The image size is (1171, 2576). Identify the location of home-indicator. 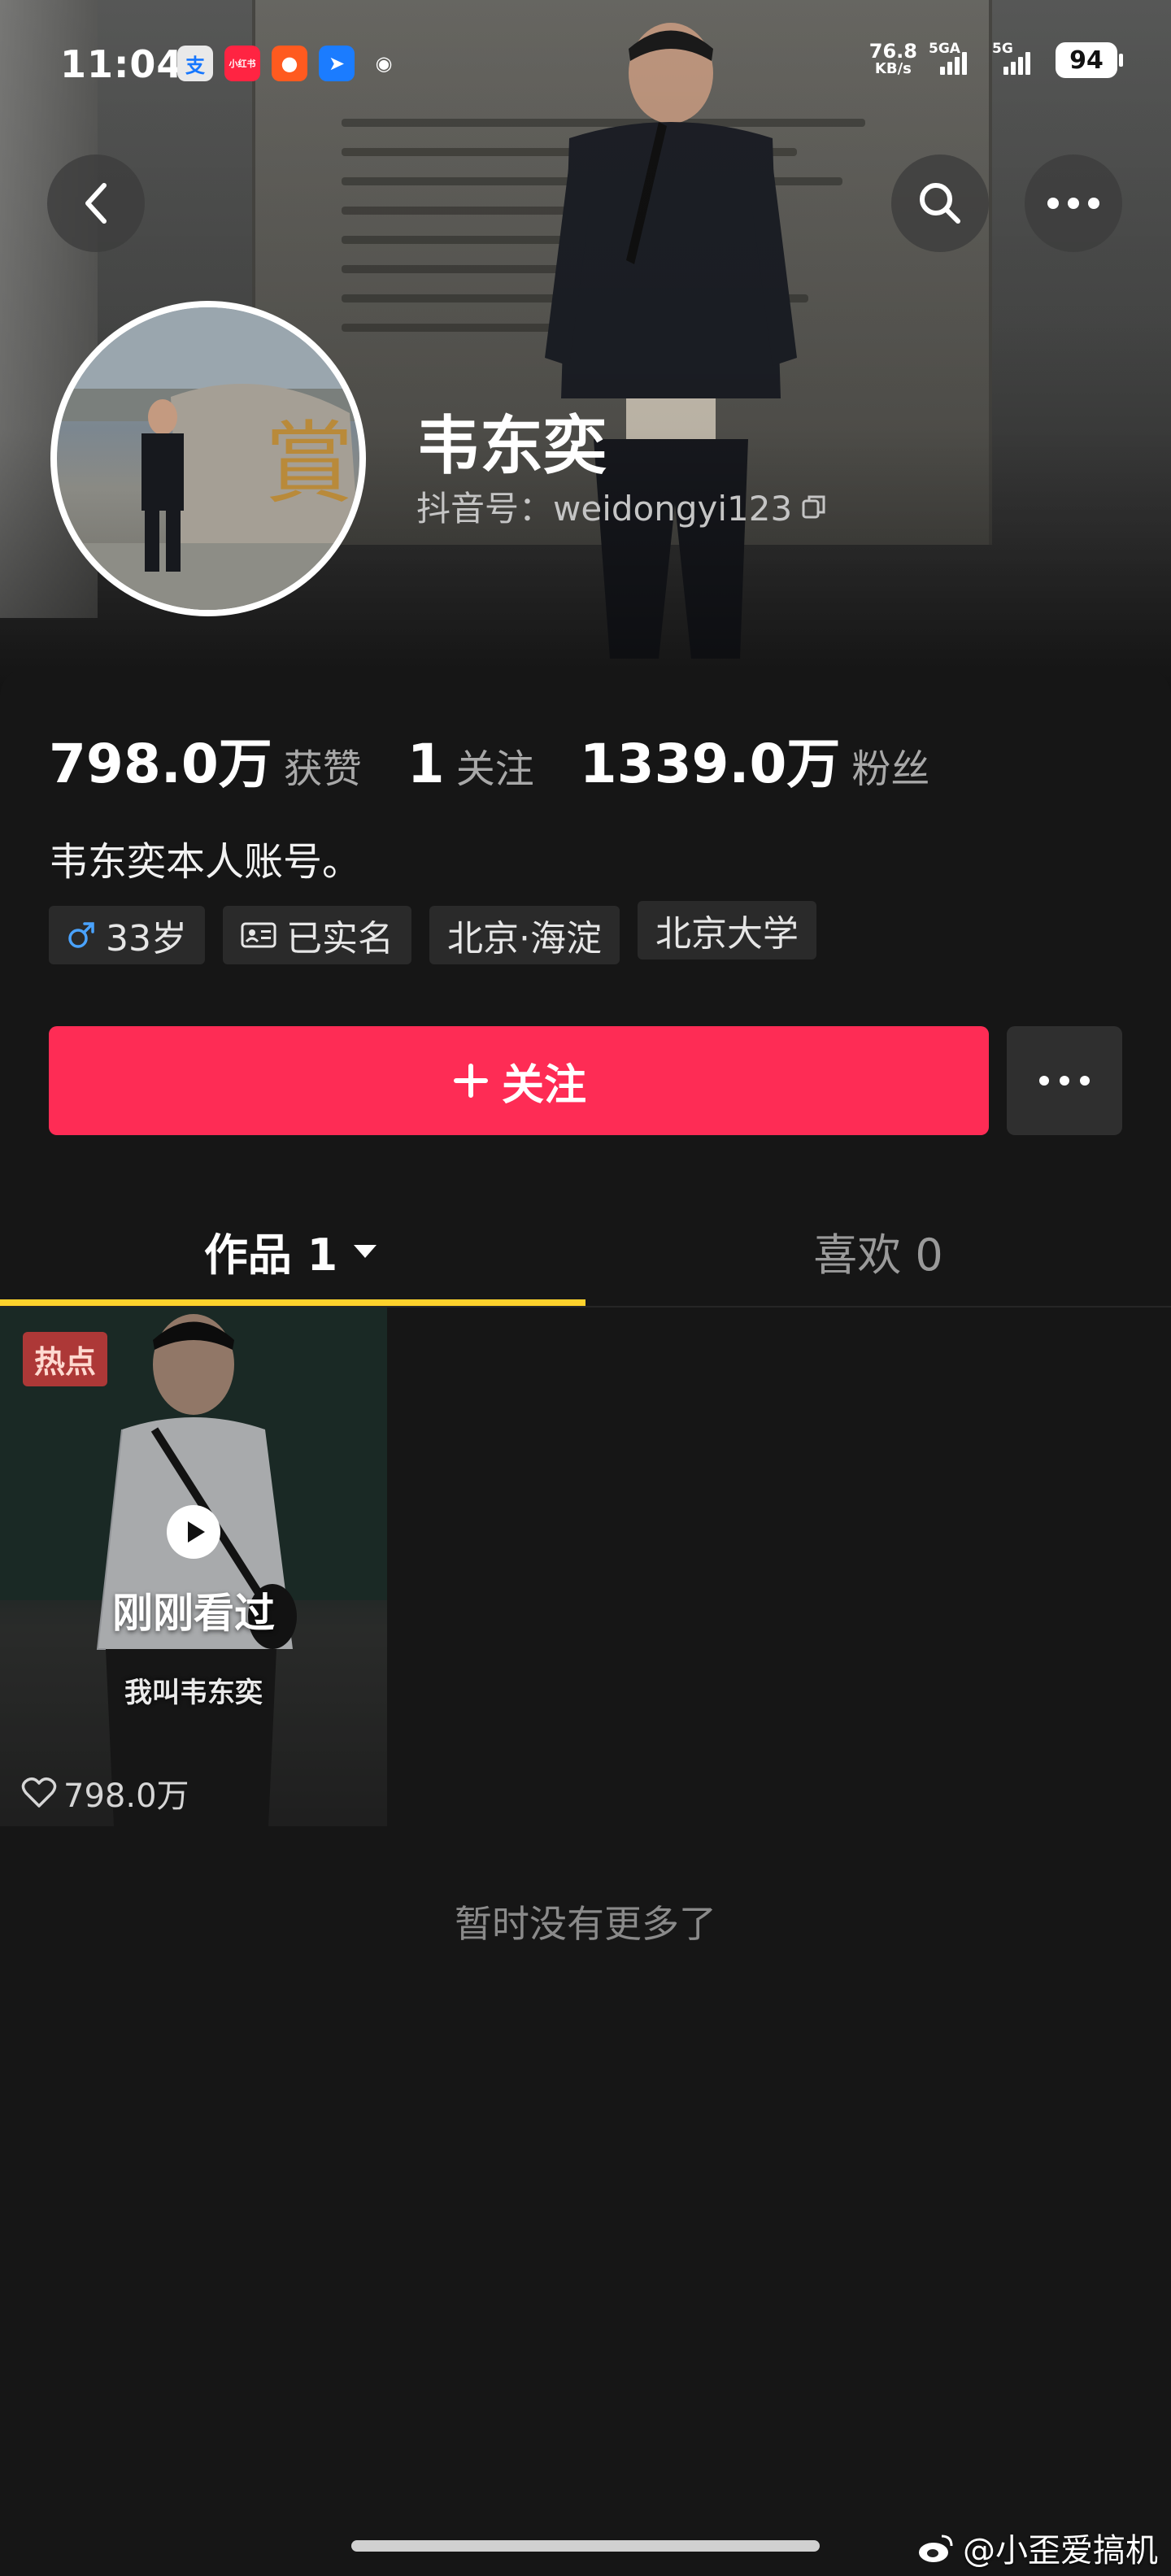
(585, 2546).